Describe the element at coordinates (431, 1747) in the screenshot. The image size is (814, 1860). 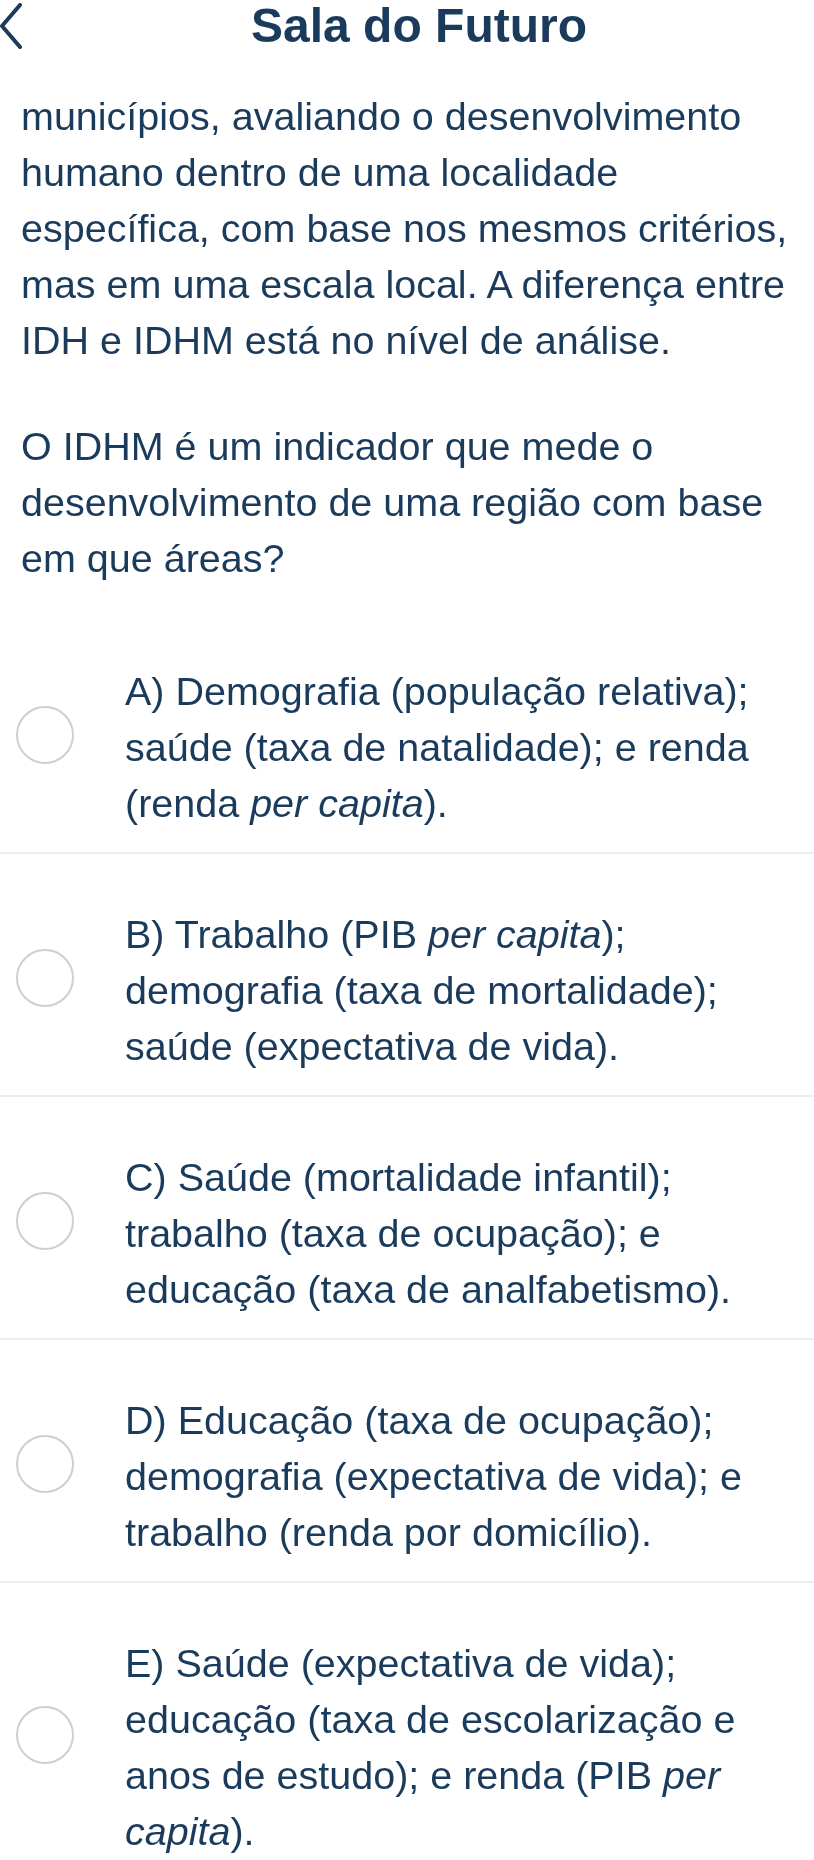
I see `option-text: E) Saúde (expectativa de vida); educação (taxa de escolarização e anos de estudo); e renda (PIB per capita).` at that location.